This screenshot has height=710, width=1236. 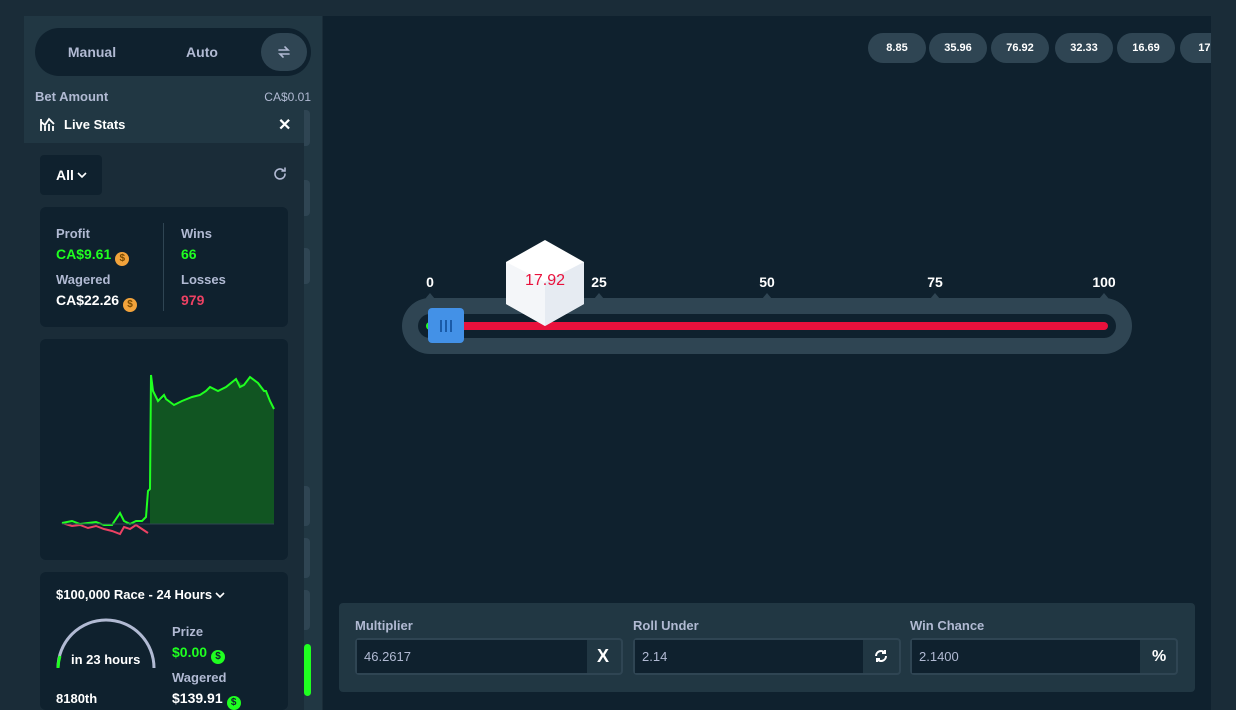 I want to click on tick-label: 100, so click(x=1104, y=282).